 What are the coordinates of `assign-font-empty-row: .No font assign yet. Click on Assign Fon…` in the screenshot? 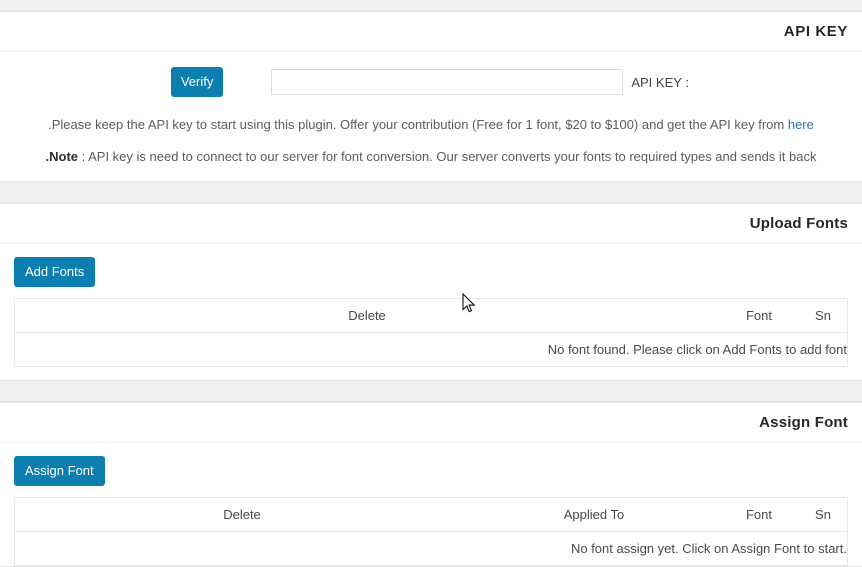 It's located at (431, 549).